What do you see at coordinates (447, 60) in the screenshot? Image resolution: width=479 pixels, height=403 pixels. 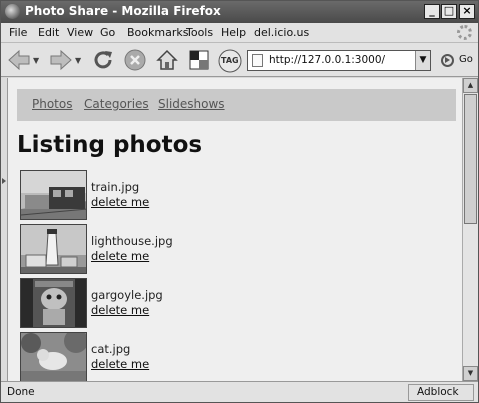 I see `go-icon` at bounding box center [447, 60].